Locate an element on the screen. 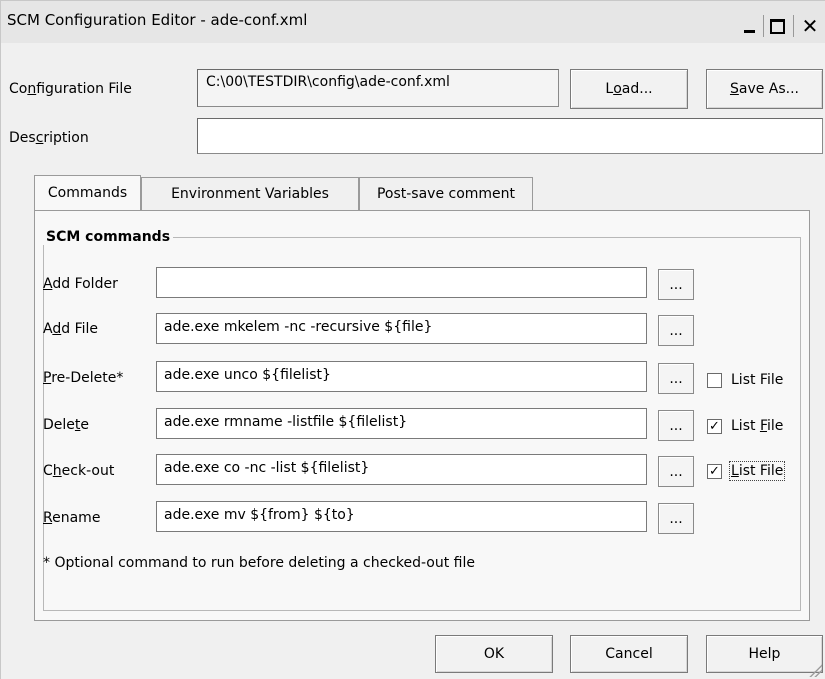 Image resolution: width=825 pixels, height=679 pixels. tab-post-save-comment: Post-save comment is located at coordinates (446, 193).